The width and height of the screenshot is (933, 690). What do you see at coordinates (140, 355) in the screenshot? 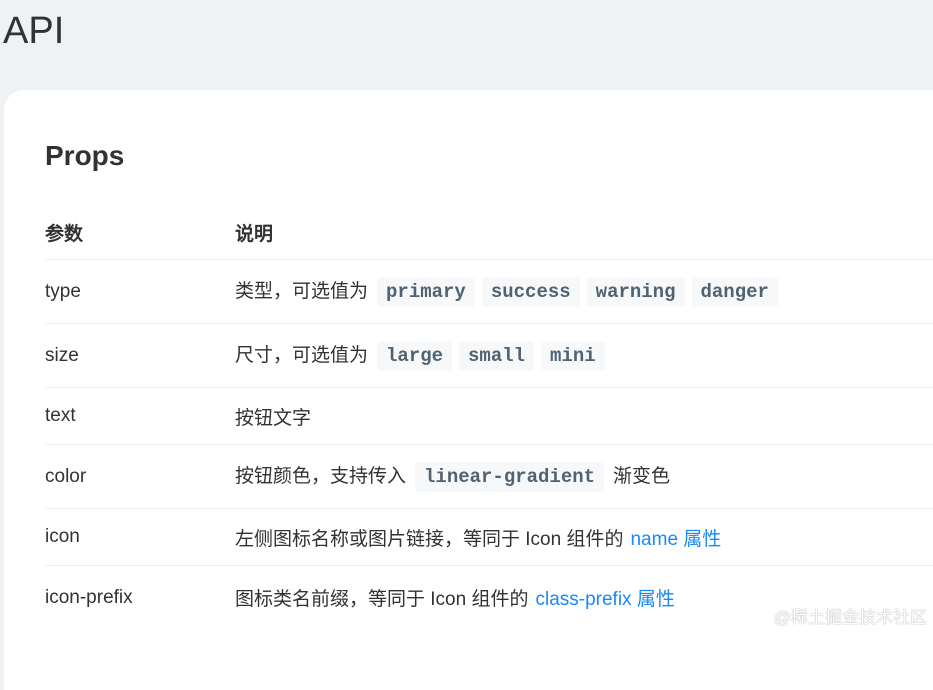
I see `param-name: size` at bounding box center [140, 355].